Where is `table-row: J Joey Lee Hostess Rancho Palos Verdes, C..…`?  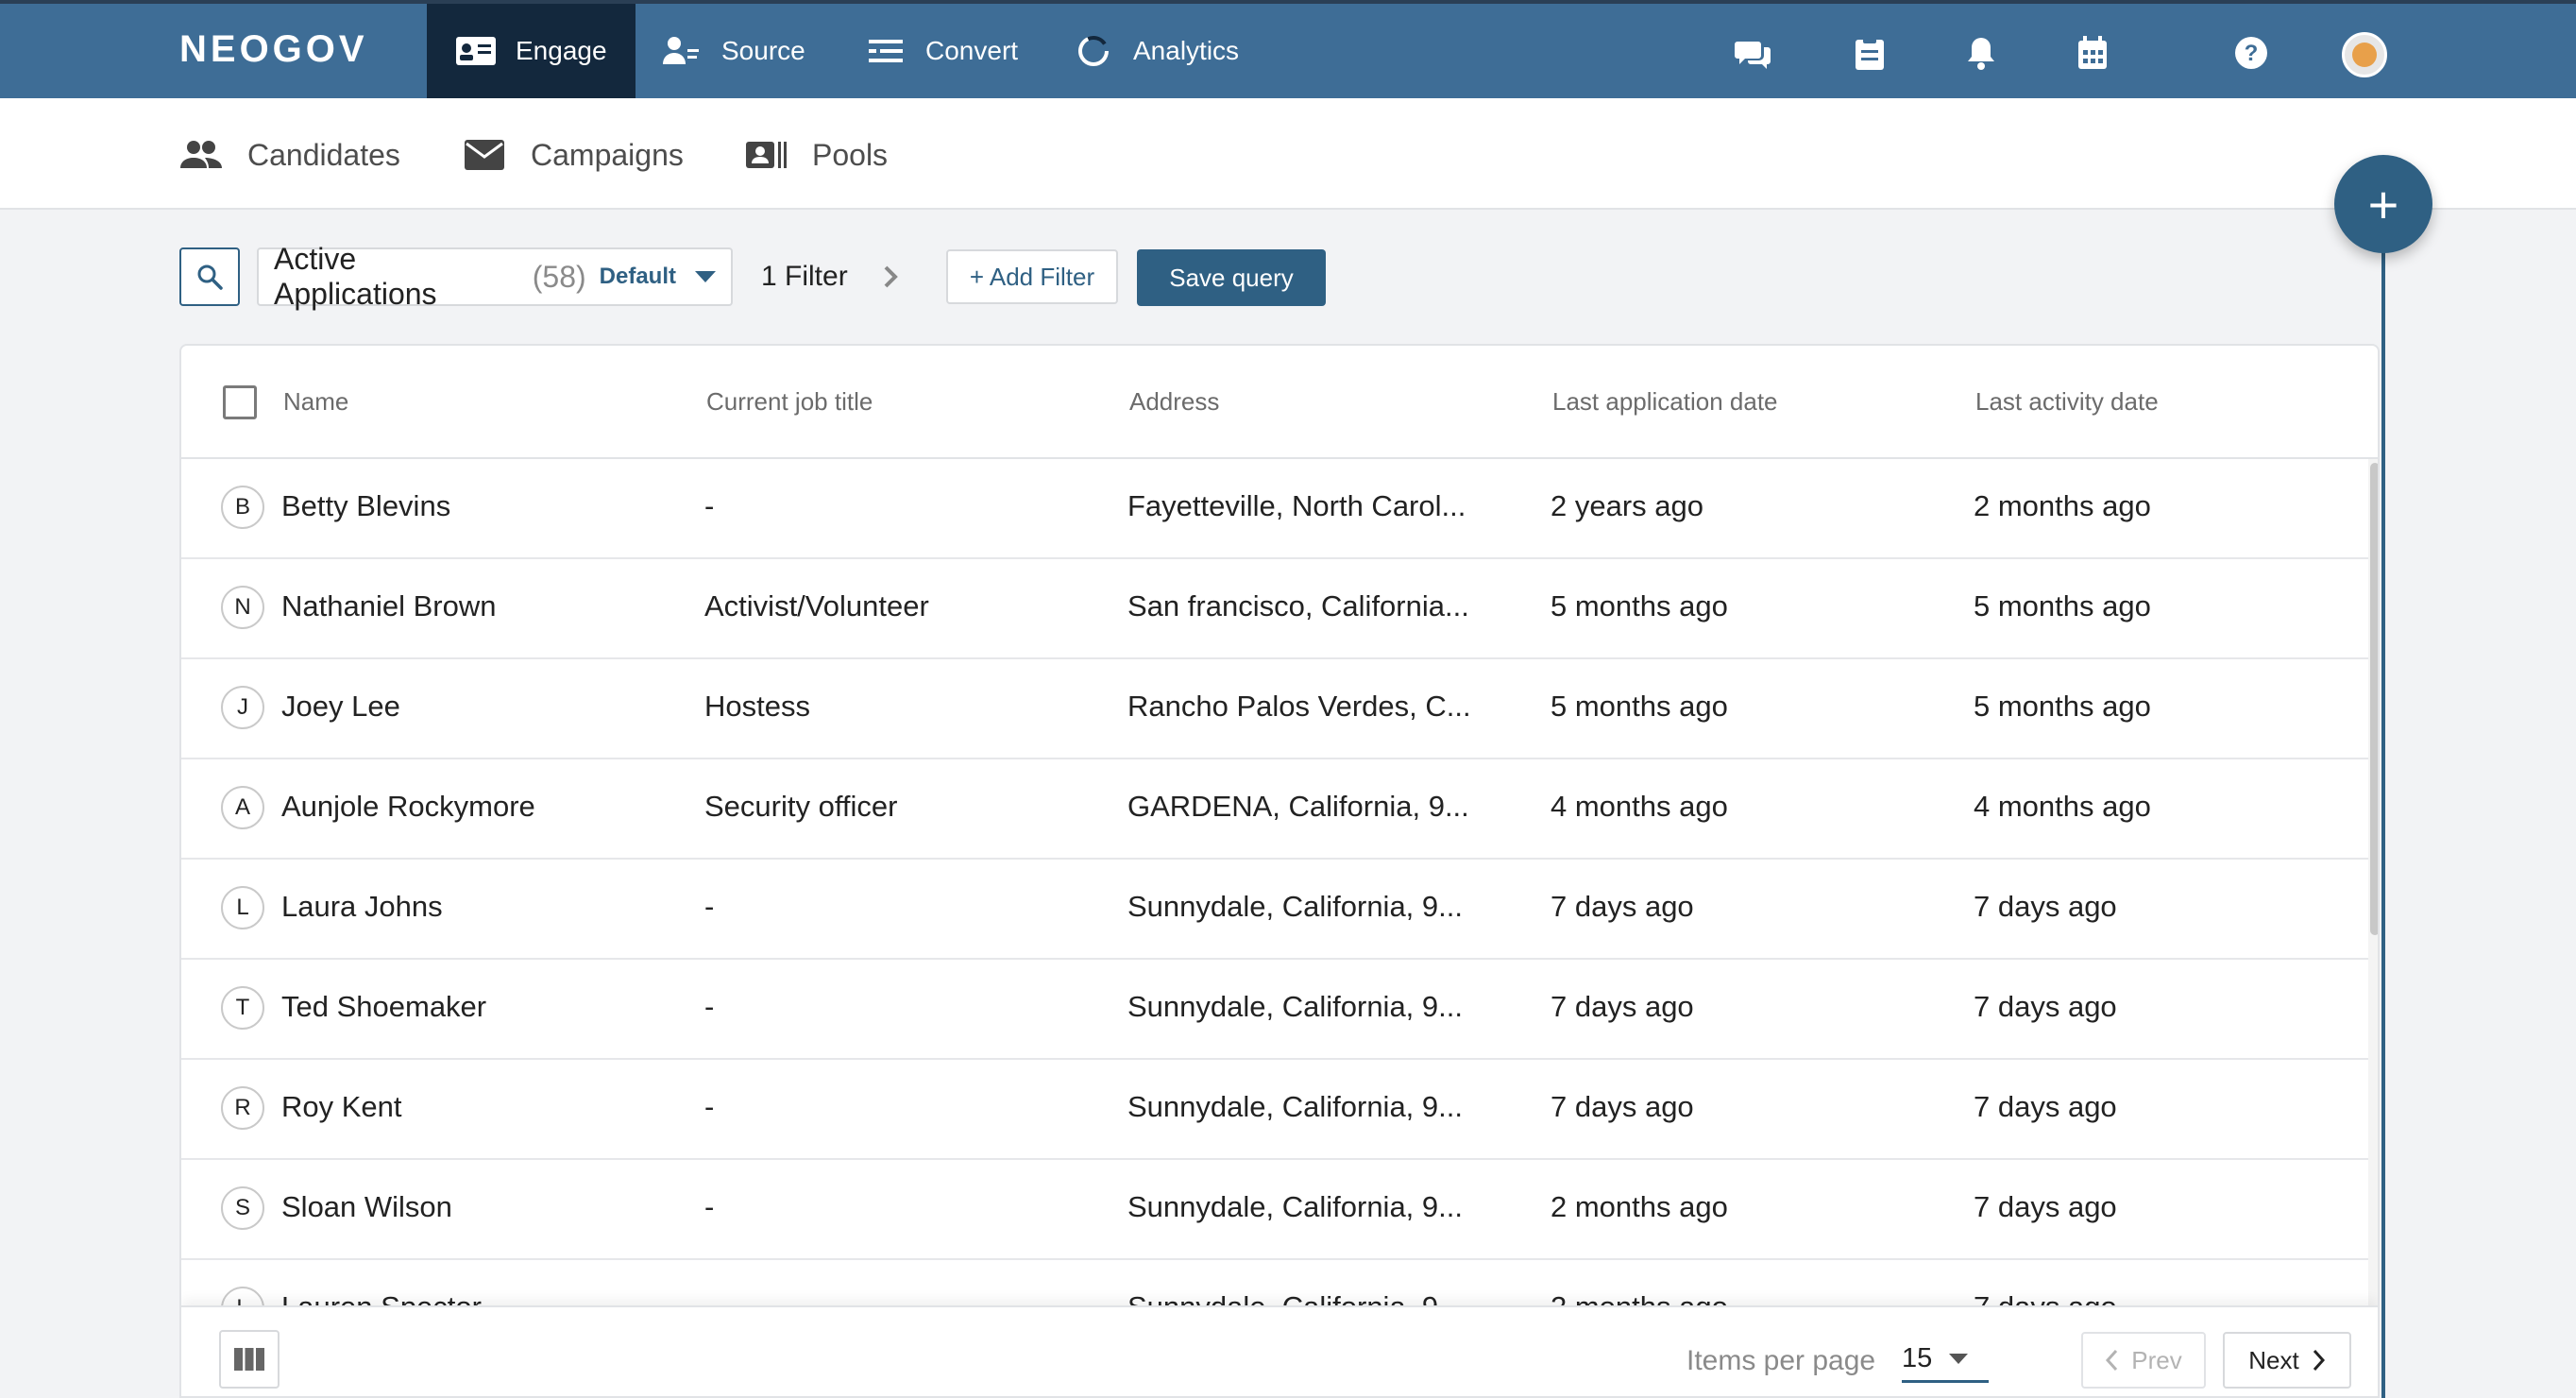 table-row: J Joey Lee Hostess Rancho Palos Verdes, C..… is located at coordinates (1275, 709).